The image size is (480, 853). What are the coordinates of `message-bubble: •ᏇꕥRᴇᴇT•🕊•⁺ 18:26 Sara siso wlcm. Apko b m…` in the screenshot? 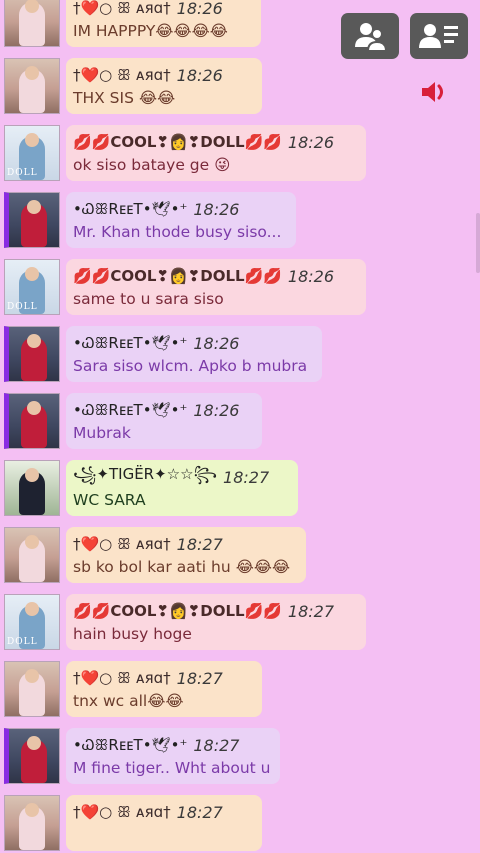 It's located at (194, 354).